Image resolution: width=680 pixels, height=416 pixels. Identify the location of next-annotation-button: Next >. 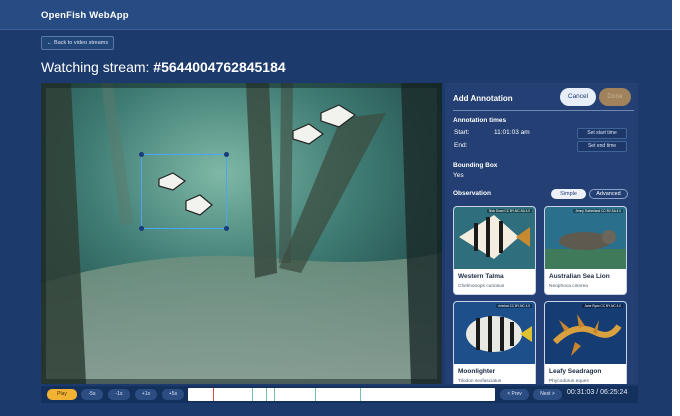
(547, 394).